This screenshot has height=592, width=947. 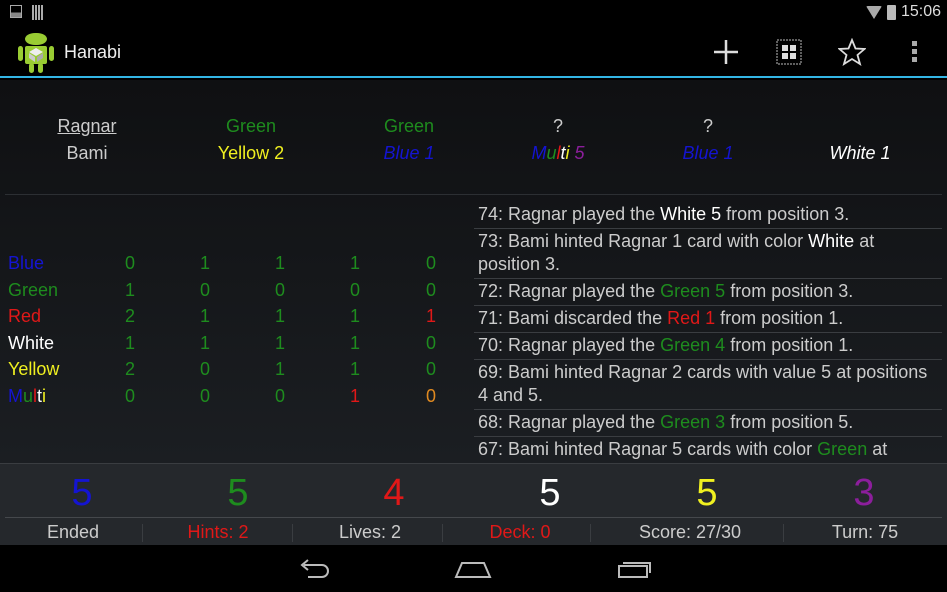 What do you see at coordinates (129, 369) in the screenshot?
I see `table-cell: 2` at bounding box center [129, 369].